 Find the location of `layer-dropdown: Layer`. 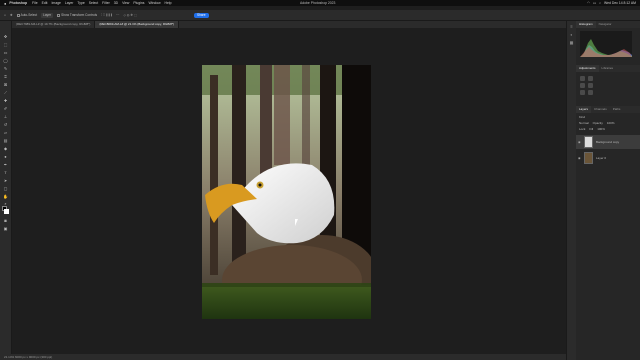

layer-dropdown: Layer is located at coordinates (47, 15).